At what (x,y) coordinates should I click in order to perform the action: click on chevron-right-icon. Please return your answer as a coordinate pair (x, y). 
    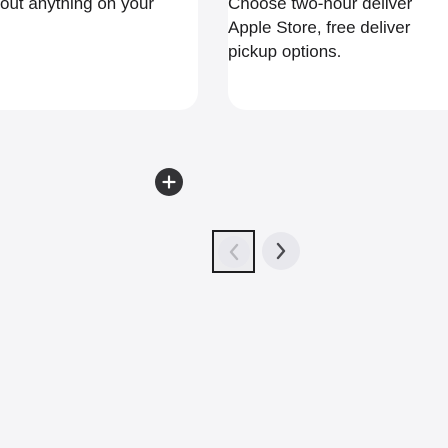
    Looking at the image, I should click on (281, 251).